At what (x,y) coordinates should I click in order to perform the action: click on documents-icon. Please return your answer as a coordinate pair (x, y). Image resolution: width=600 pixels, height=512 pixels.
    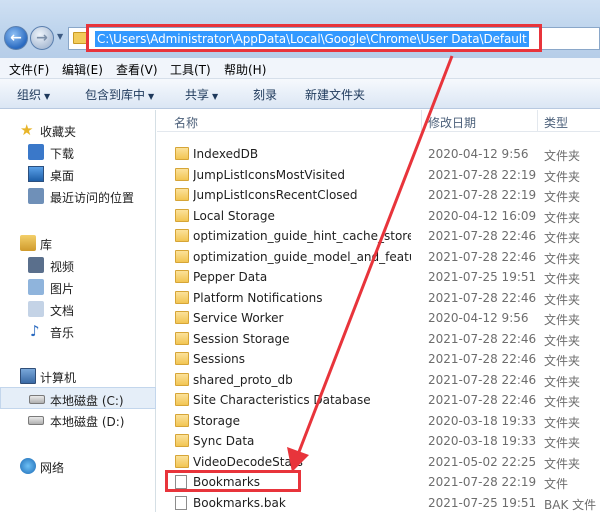
    Looking at the image, I should click on (36, 309).